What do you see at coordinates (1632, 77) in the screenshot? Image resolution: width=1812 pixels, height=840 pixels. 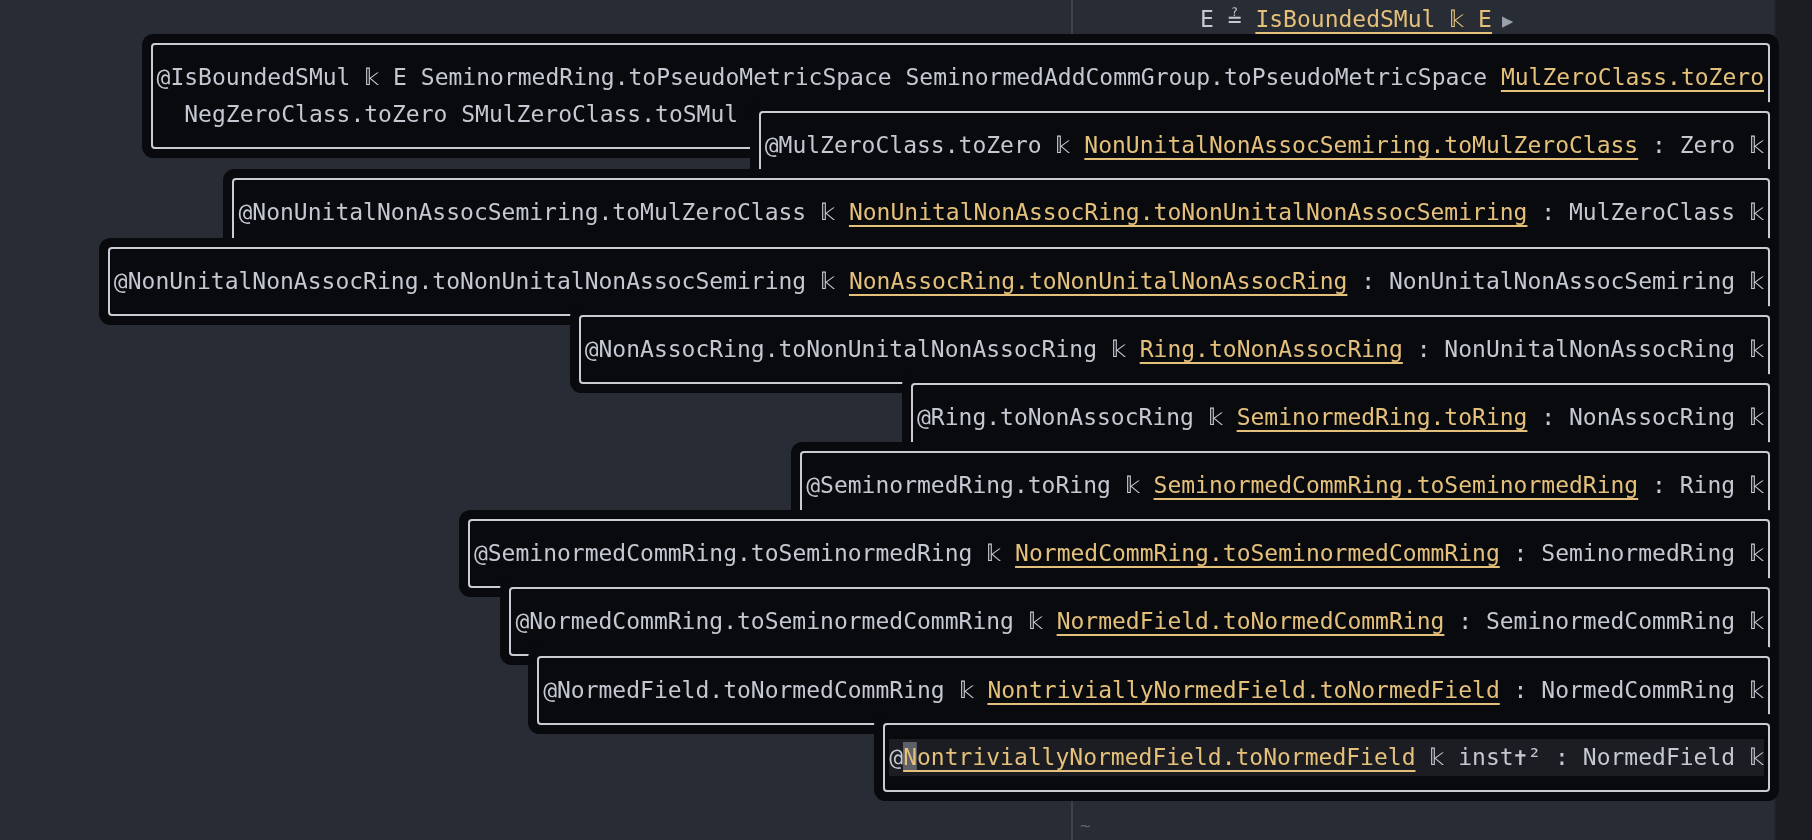 I see `code-link: MulZeroClass.toZero` at bounding box center [1632, 77].